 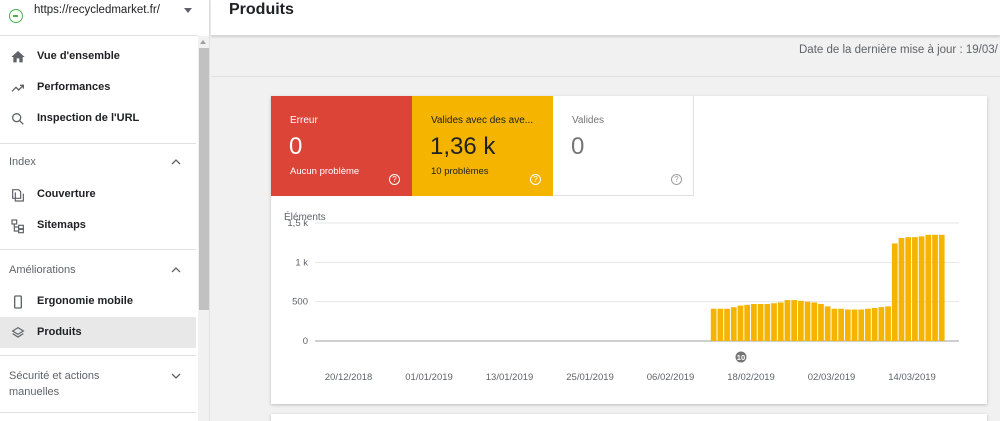 I want to click on smartphone-icon, so click(x=18, y=302).